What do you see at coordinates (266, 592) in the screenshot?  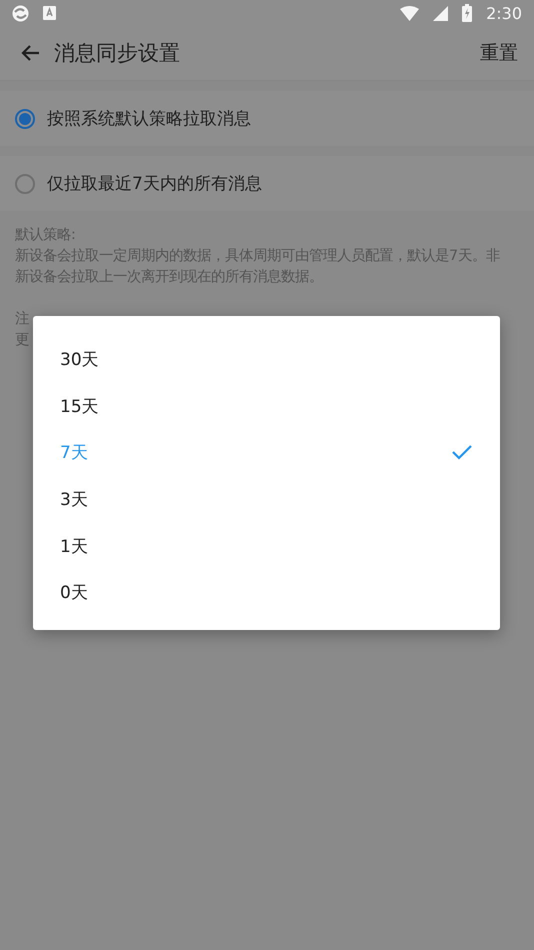 I see `duration-option: 0天` at bounding box center [266, 592].